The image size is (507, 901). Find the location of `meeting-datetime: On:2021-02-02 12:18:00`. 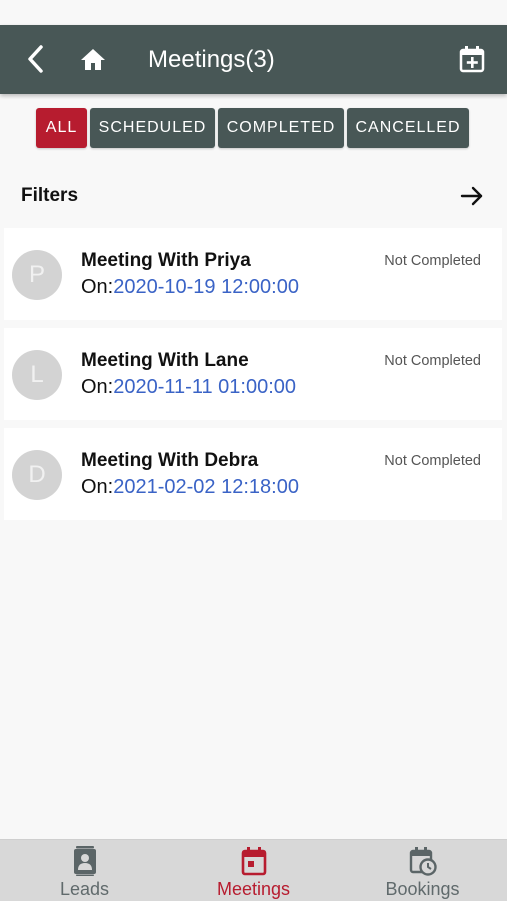

meeting-datetime: On:2021-02-02 12:18:00 is located at coordinates (190, 487).